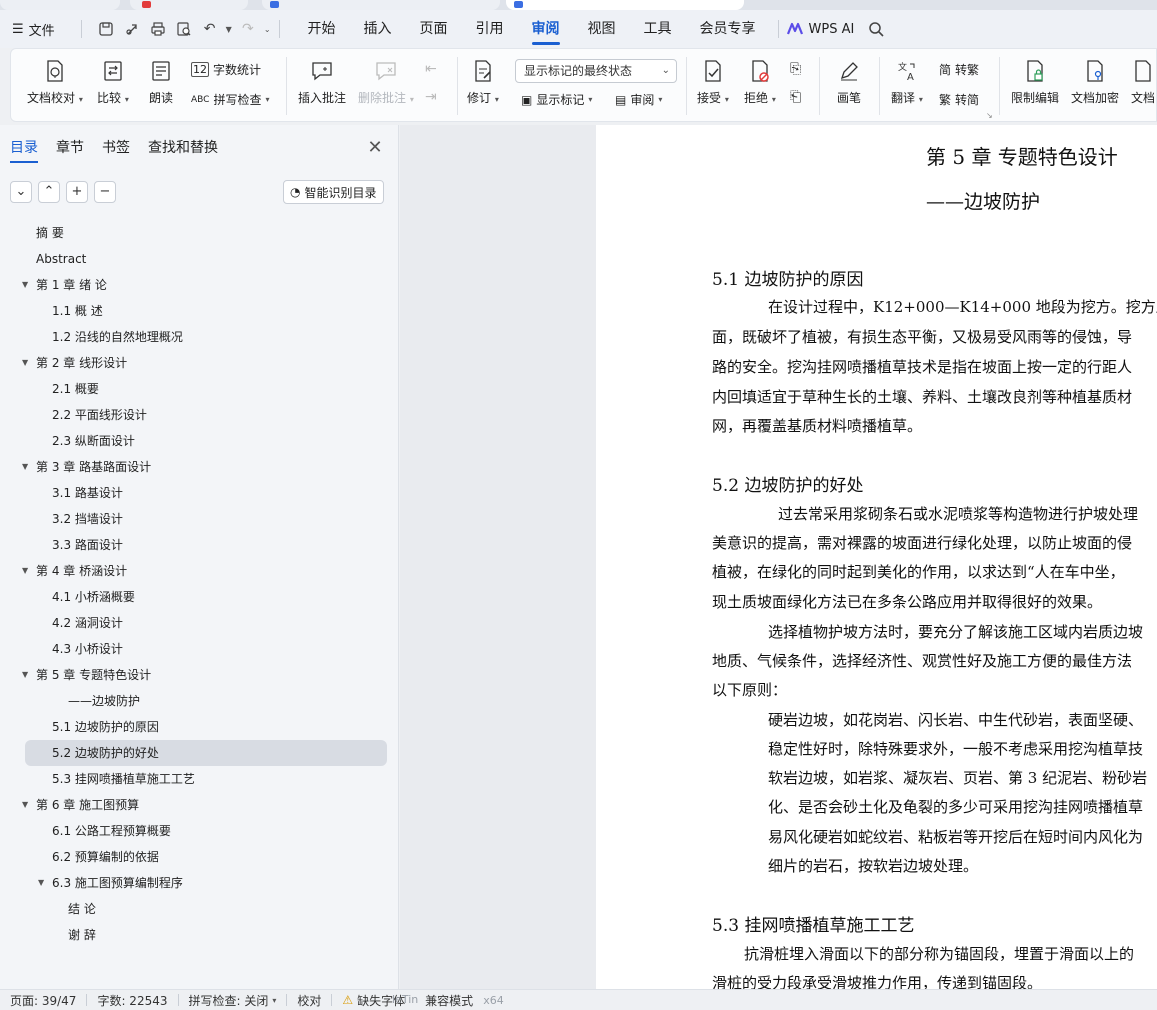 Image resolution: width=1157 pixels, height=1010 pixels. Describe the element at coordinates (267, 29) in the screenshot. I see `more-dropdown-icon: ⌄` at that location.